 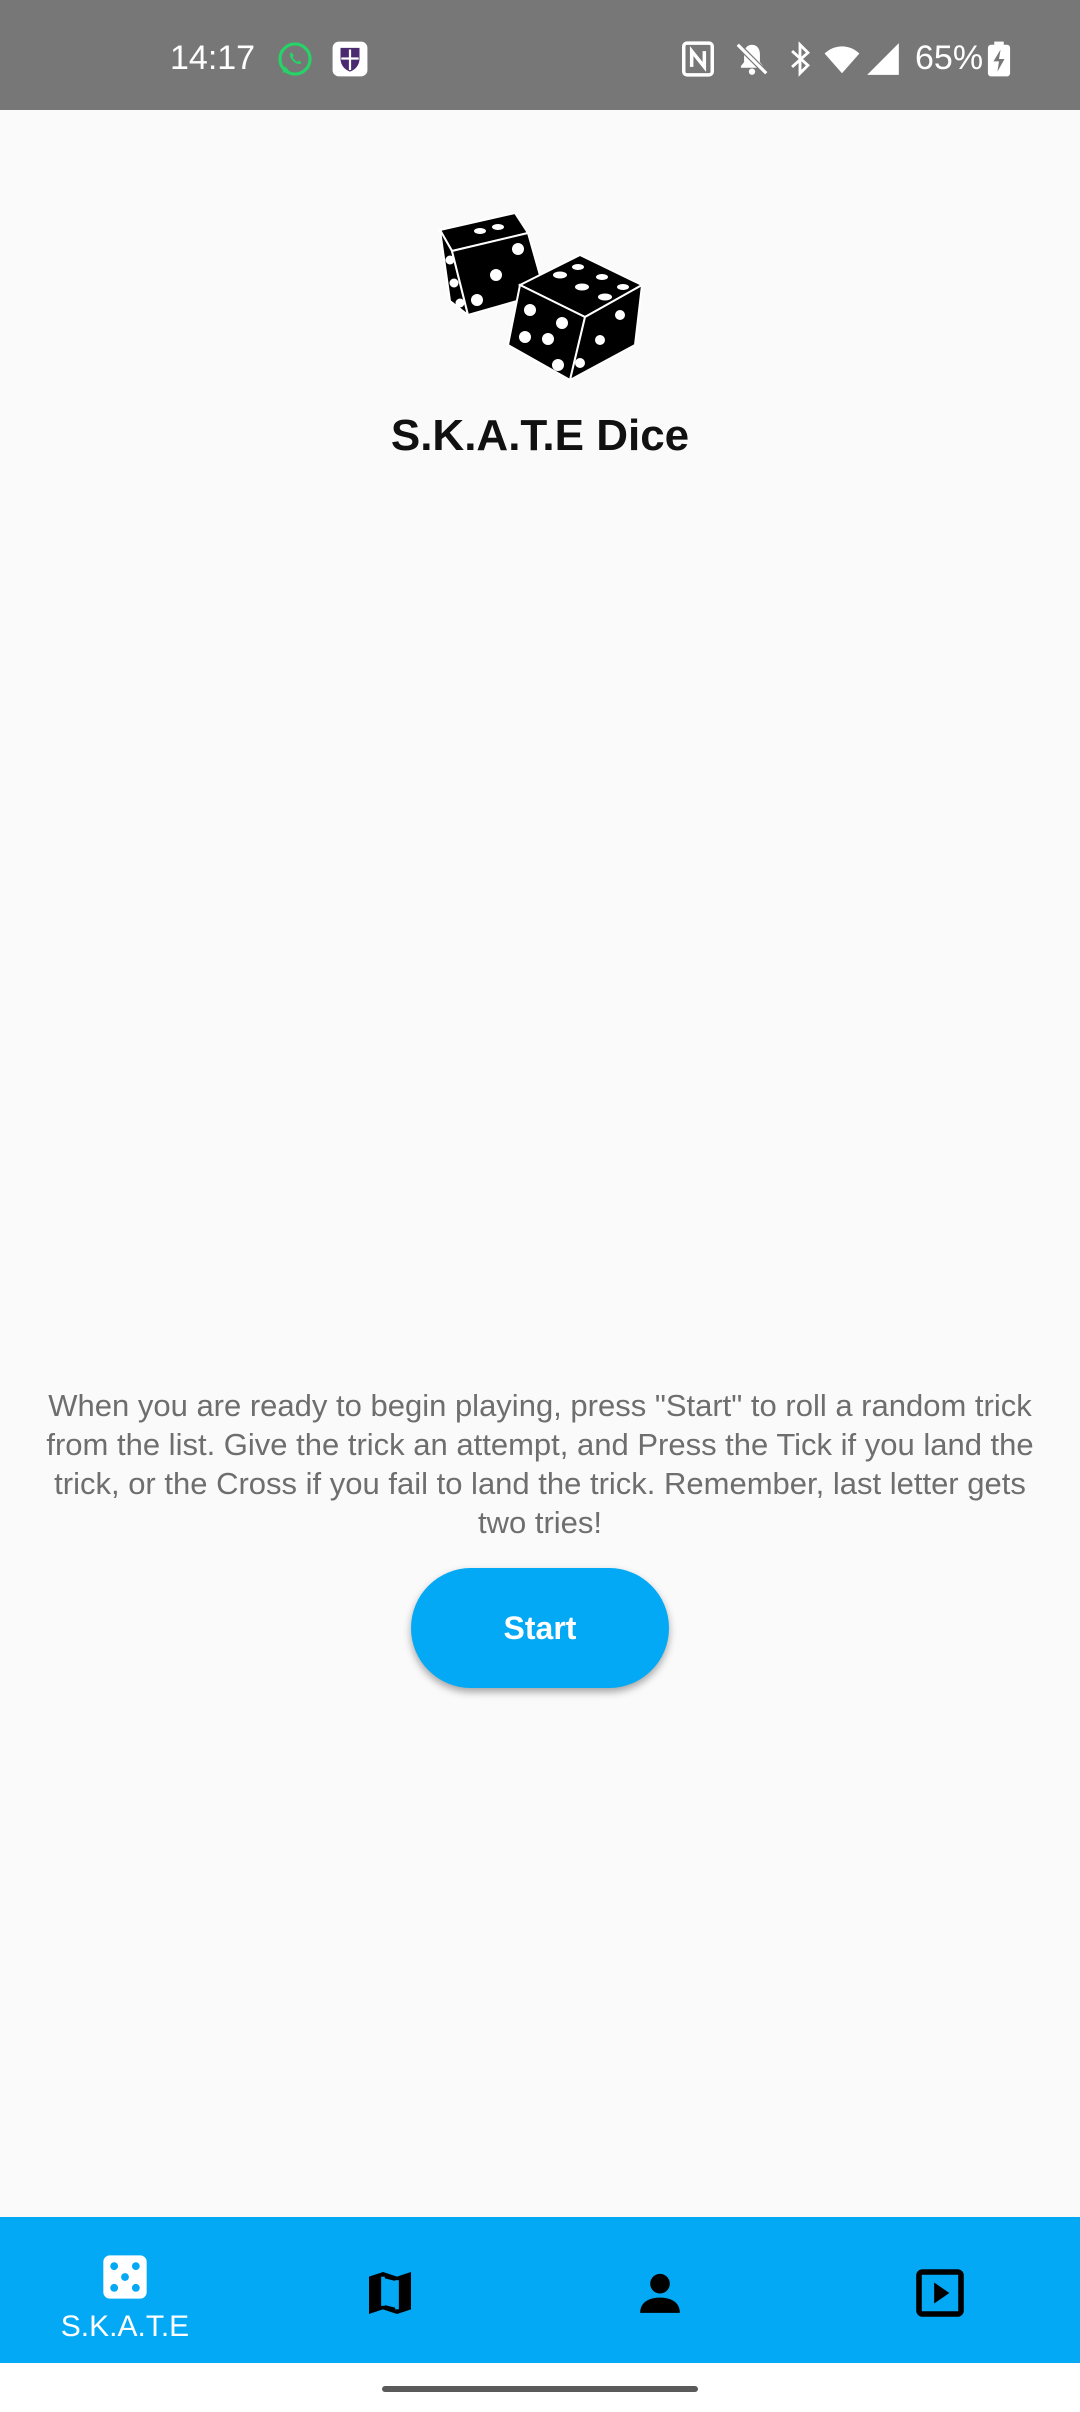 What do you see at coordinates (999, 59) in the screenshot?
I see `battery-charging-icon` at bounding box center [999, 59].